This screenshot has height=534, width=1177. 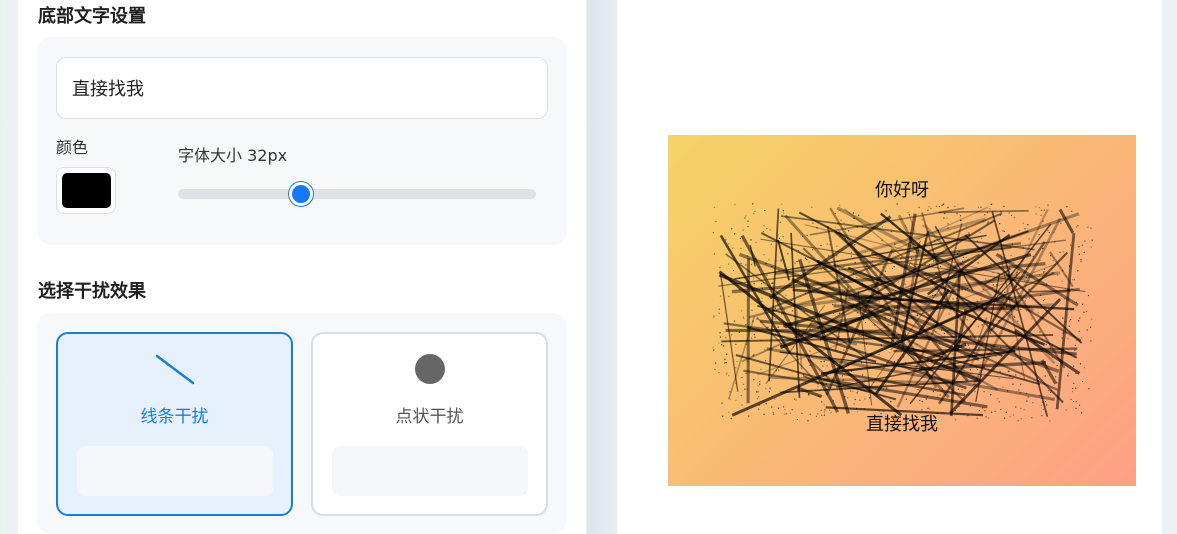 What do you see at coordinates (302, 88) in the screenshot?
I see `bottom-text-input` at bounding box center [302, 88].